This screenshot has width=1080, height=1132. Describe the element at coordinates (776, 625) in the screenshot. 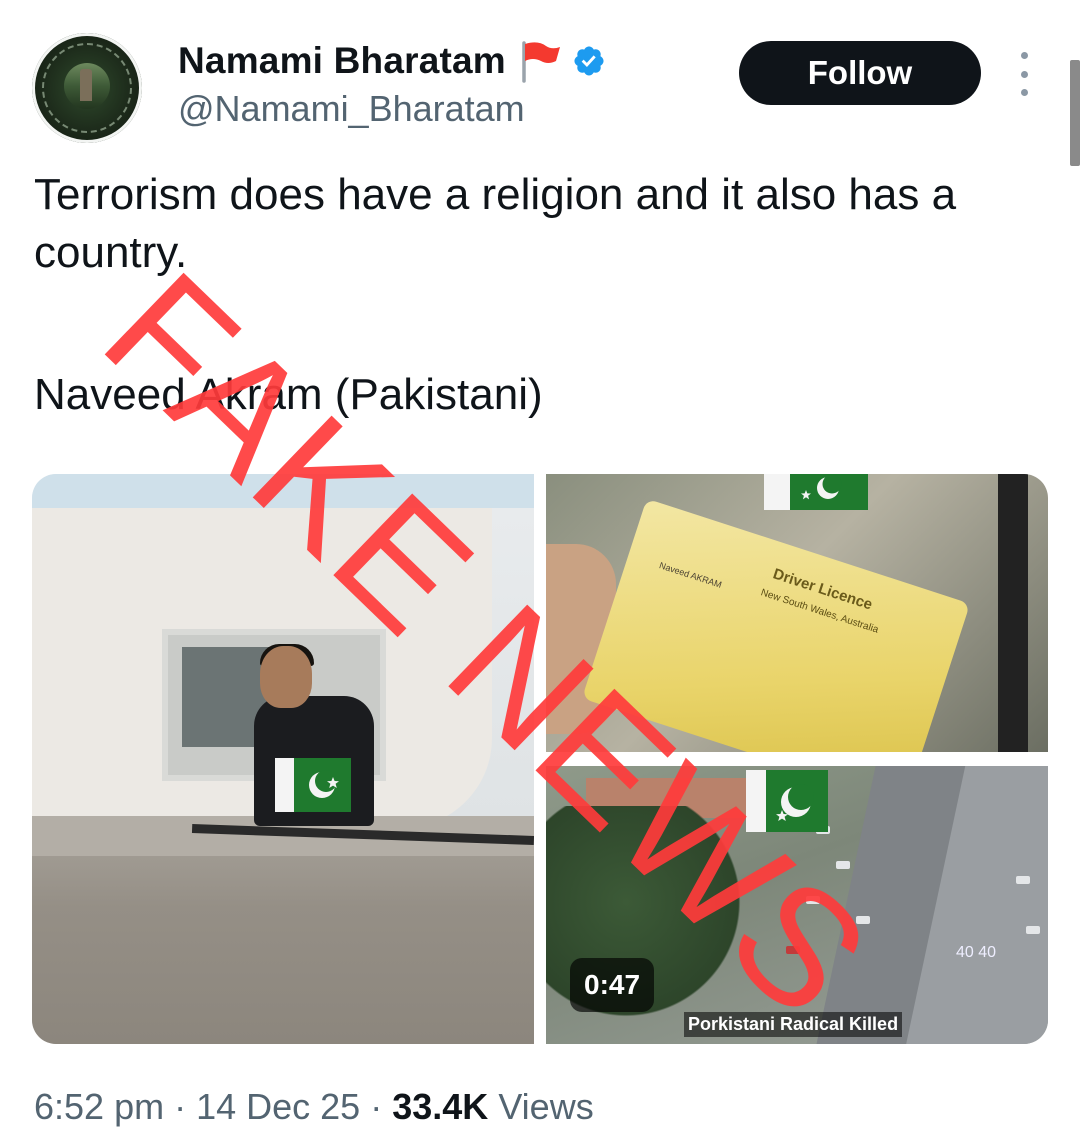

I see `image-licence-card` at that location.